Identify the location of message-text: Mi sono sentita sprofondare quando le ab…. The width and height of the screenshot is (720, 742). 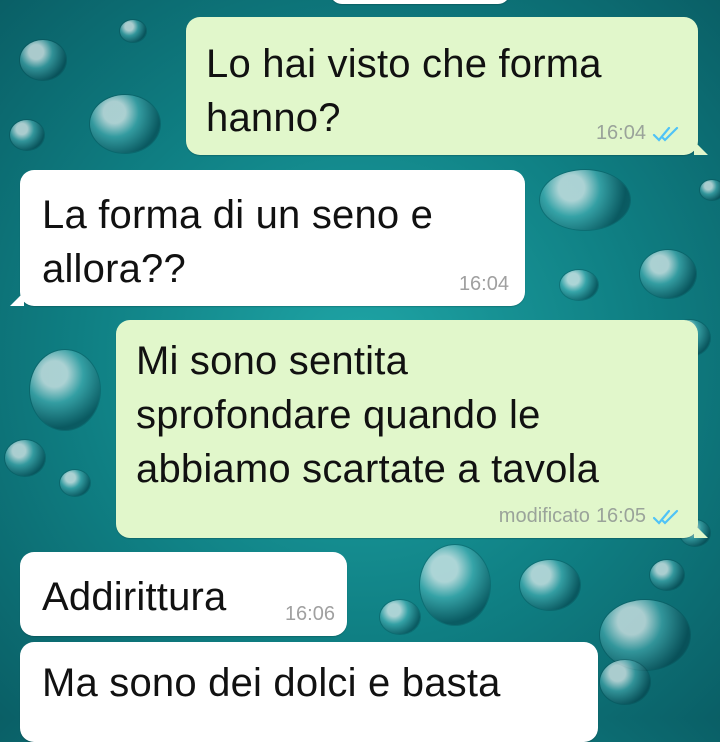
(368, 415).